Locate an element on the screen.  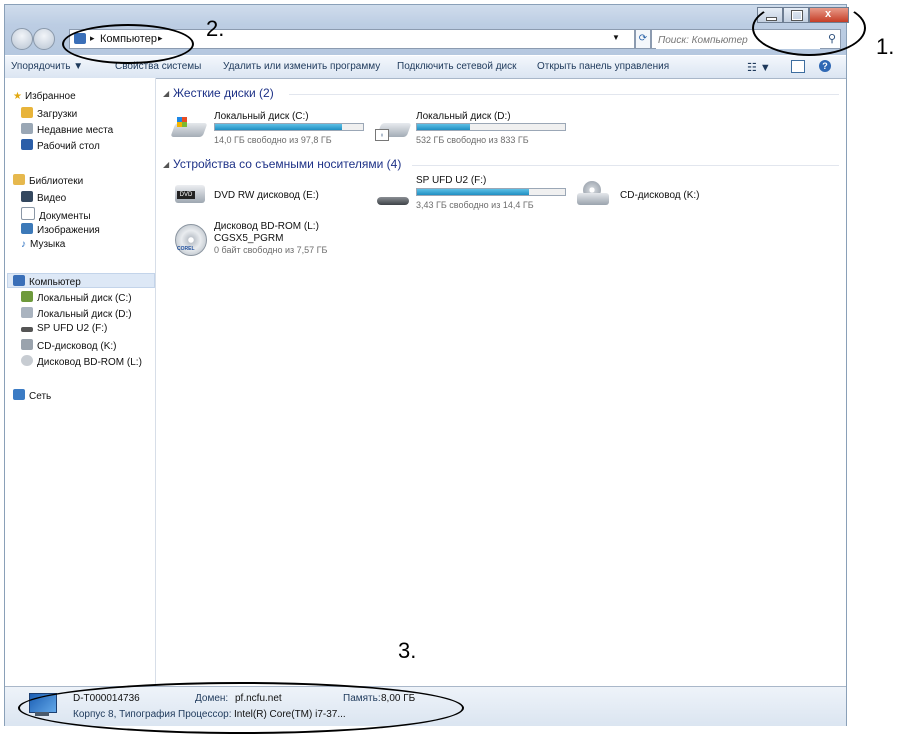
free-space-text: 532 ГБ свободно из 833 ГБ is located at coordinates (472, 140).